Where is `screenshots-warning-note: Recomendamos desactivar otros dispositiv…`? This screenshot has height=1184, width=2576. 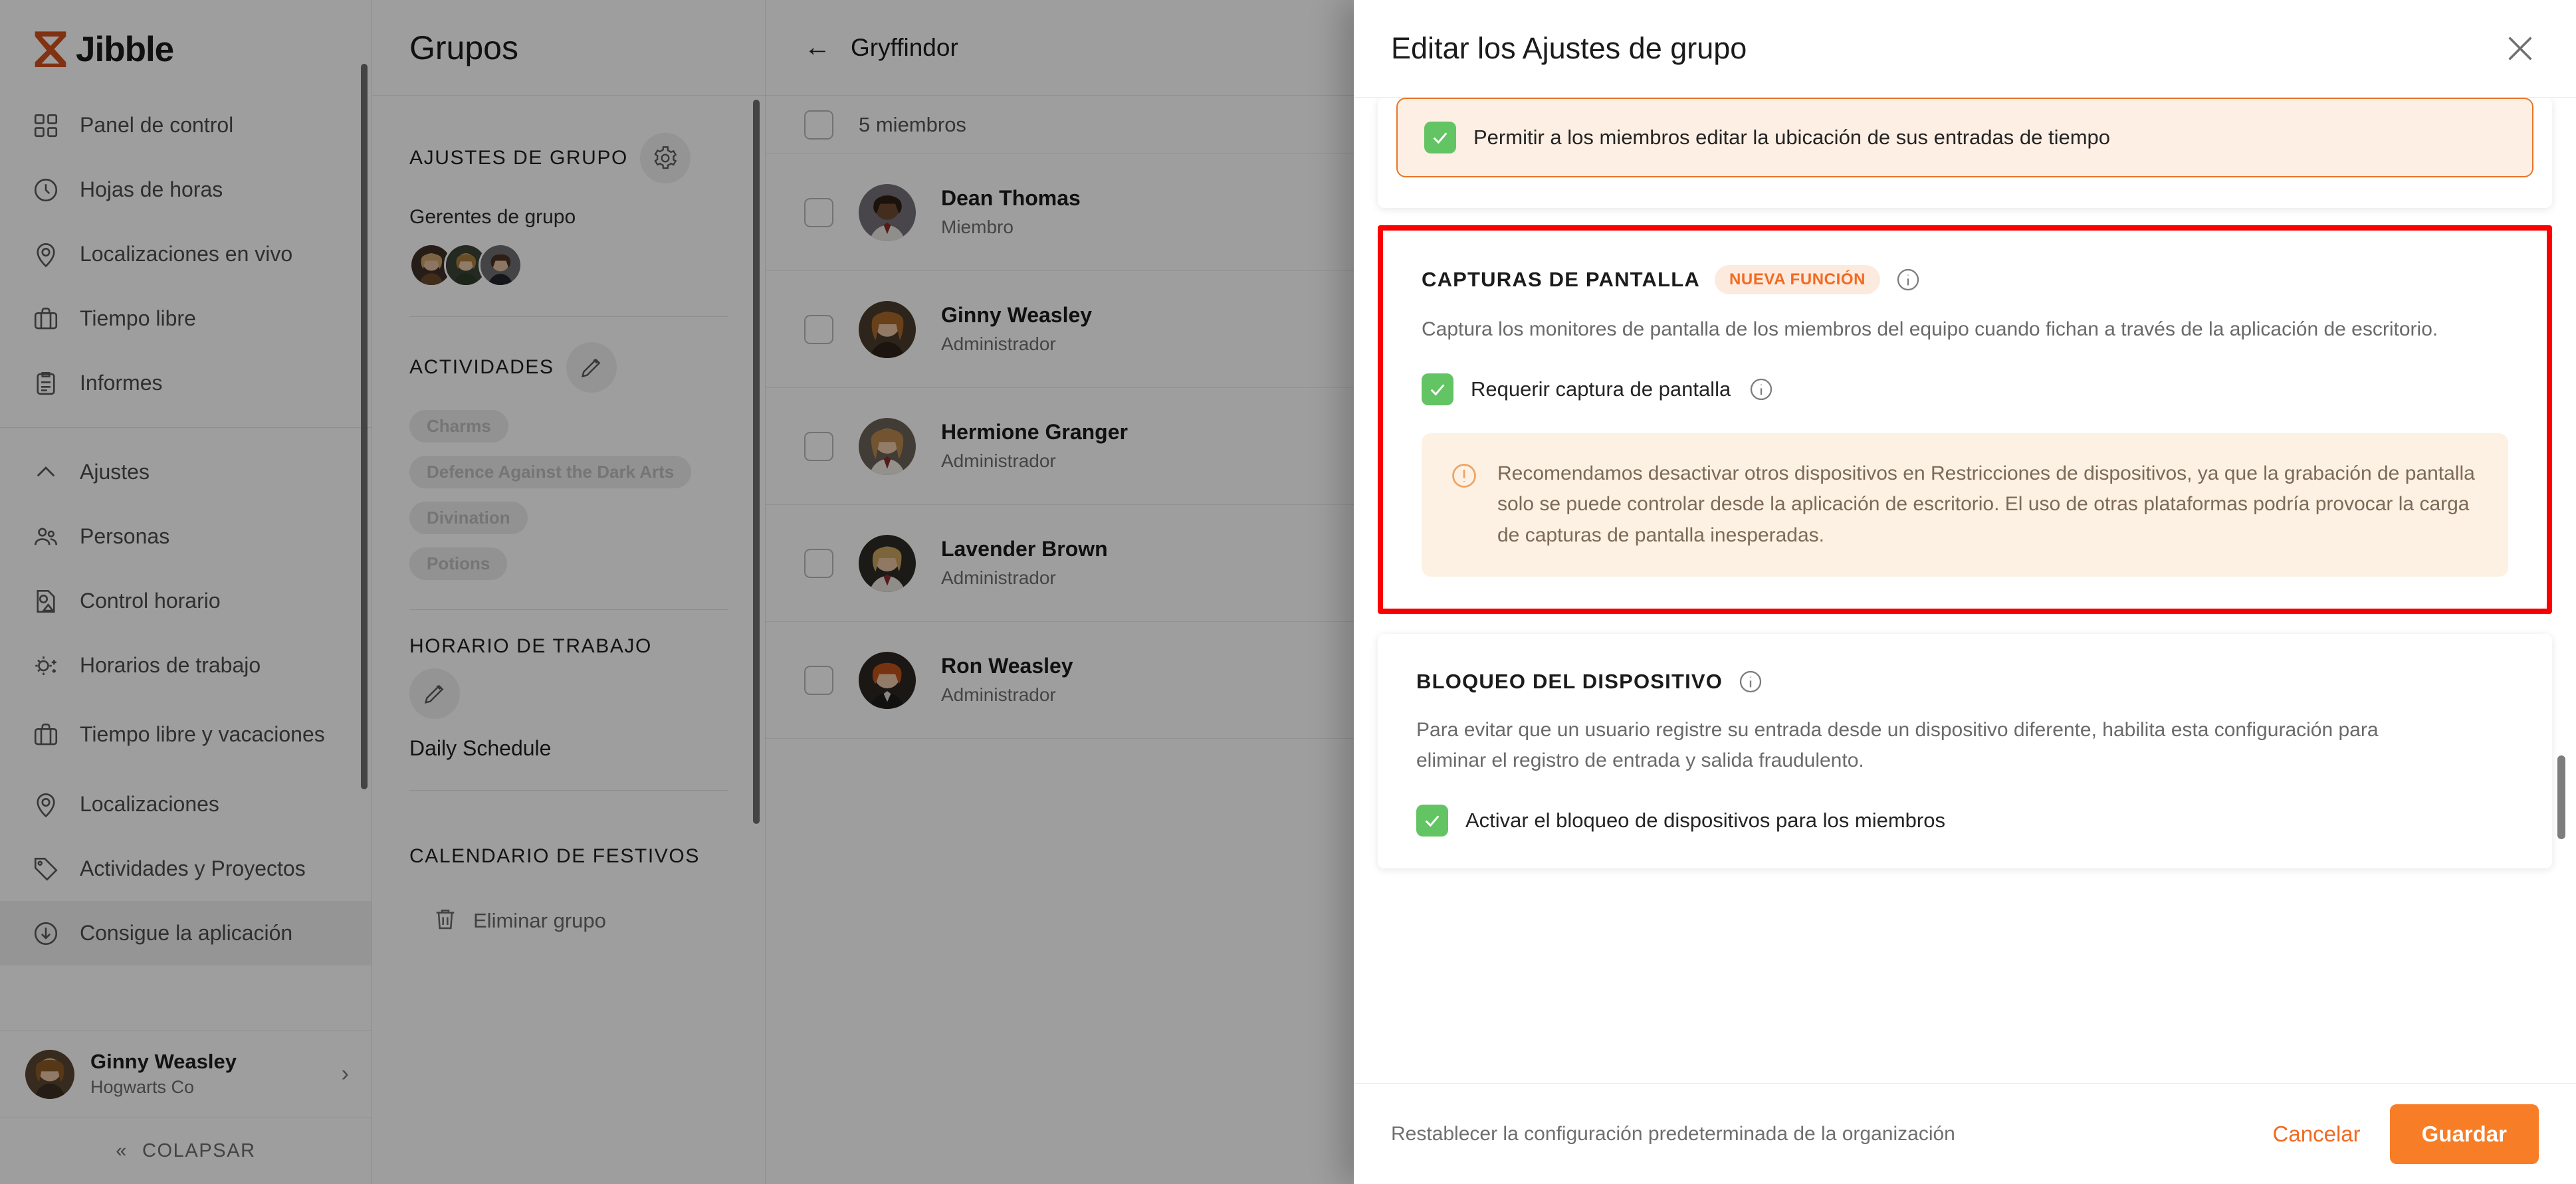 screenshots-warning-note: Recomendamos desactivar otros dispositiv… is located at coordinates (1965, 505).